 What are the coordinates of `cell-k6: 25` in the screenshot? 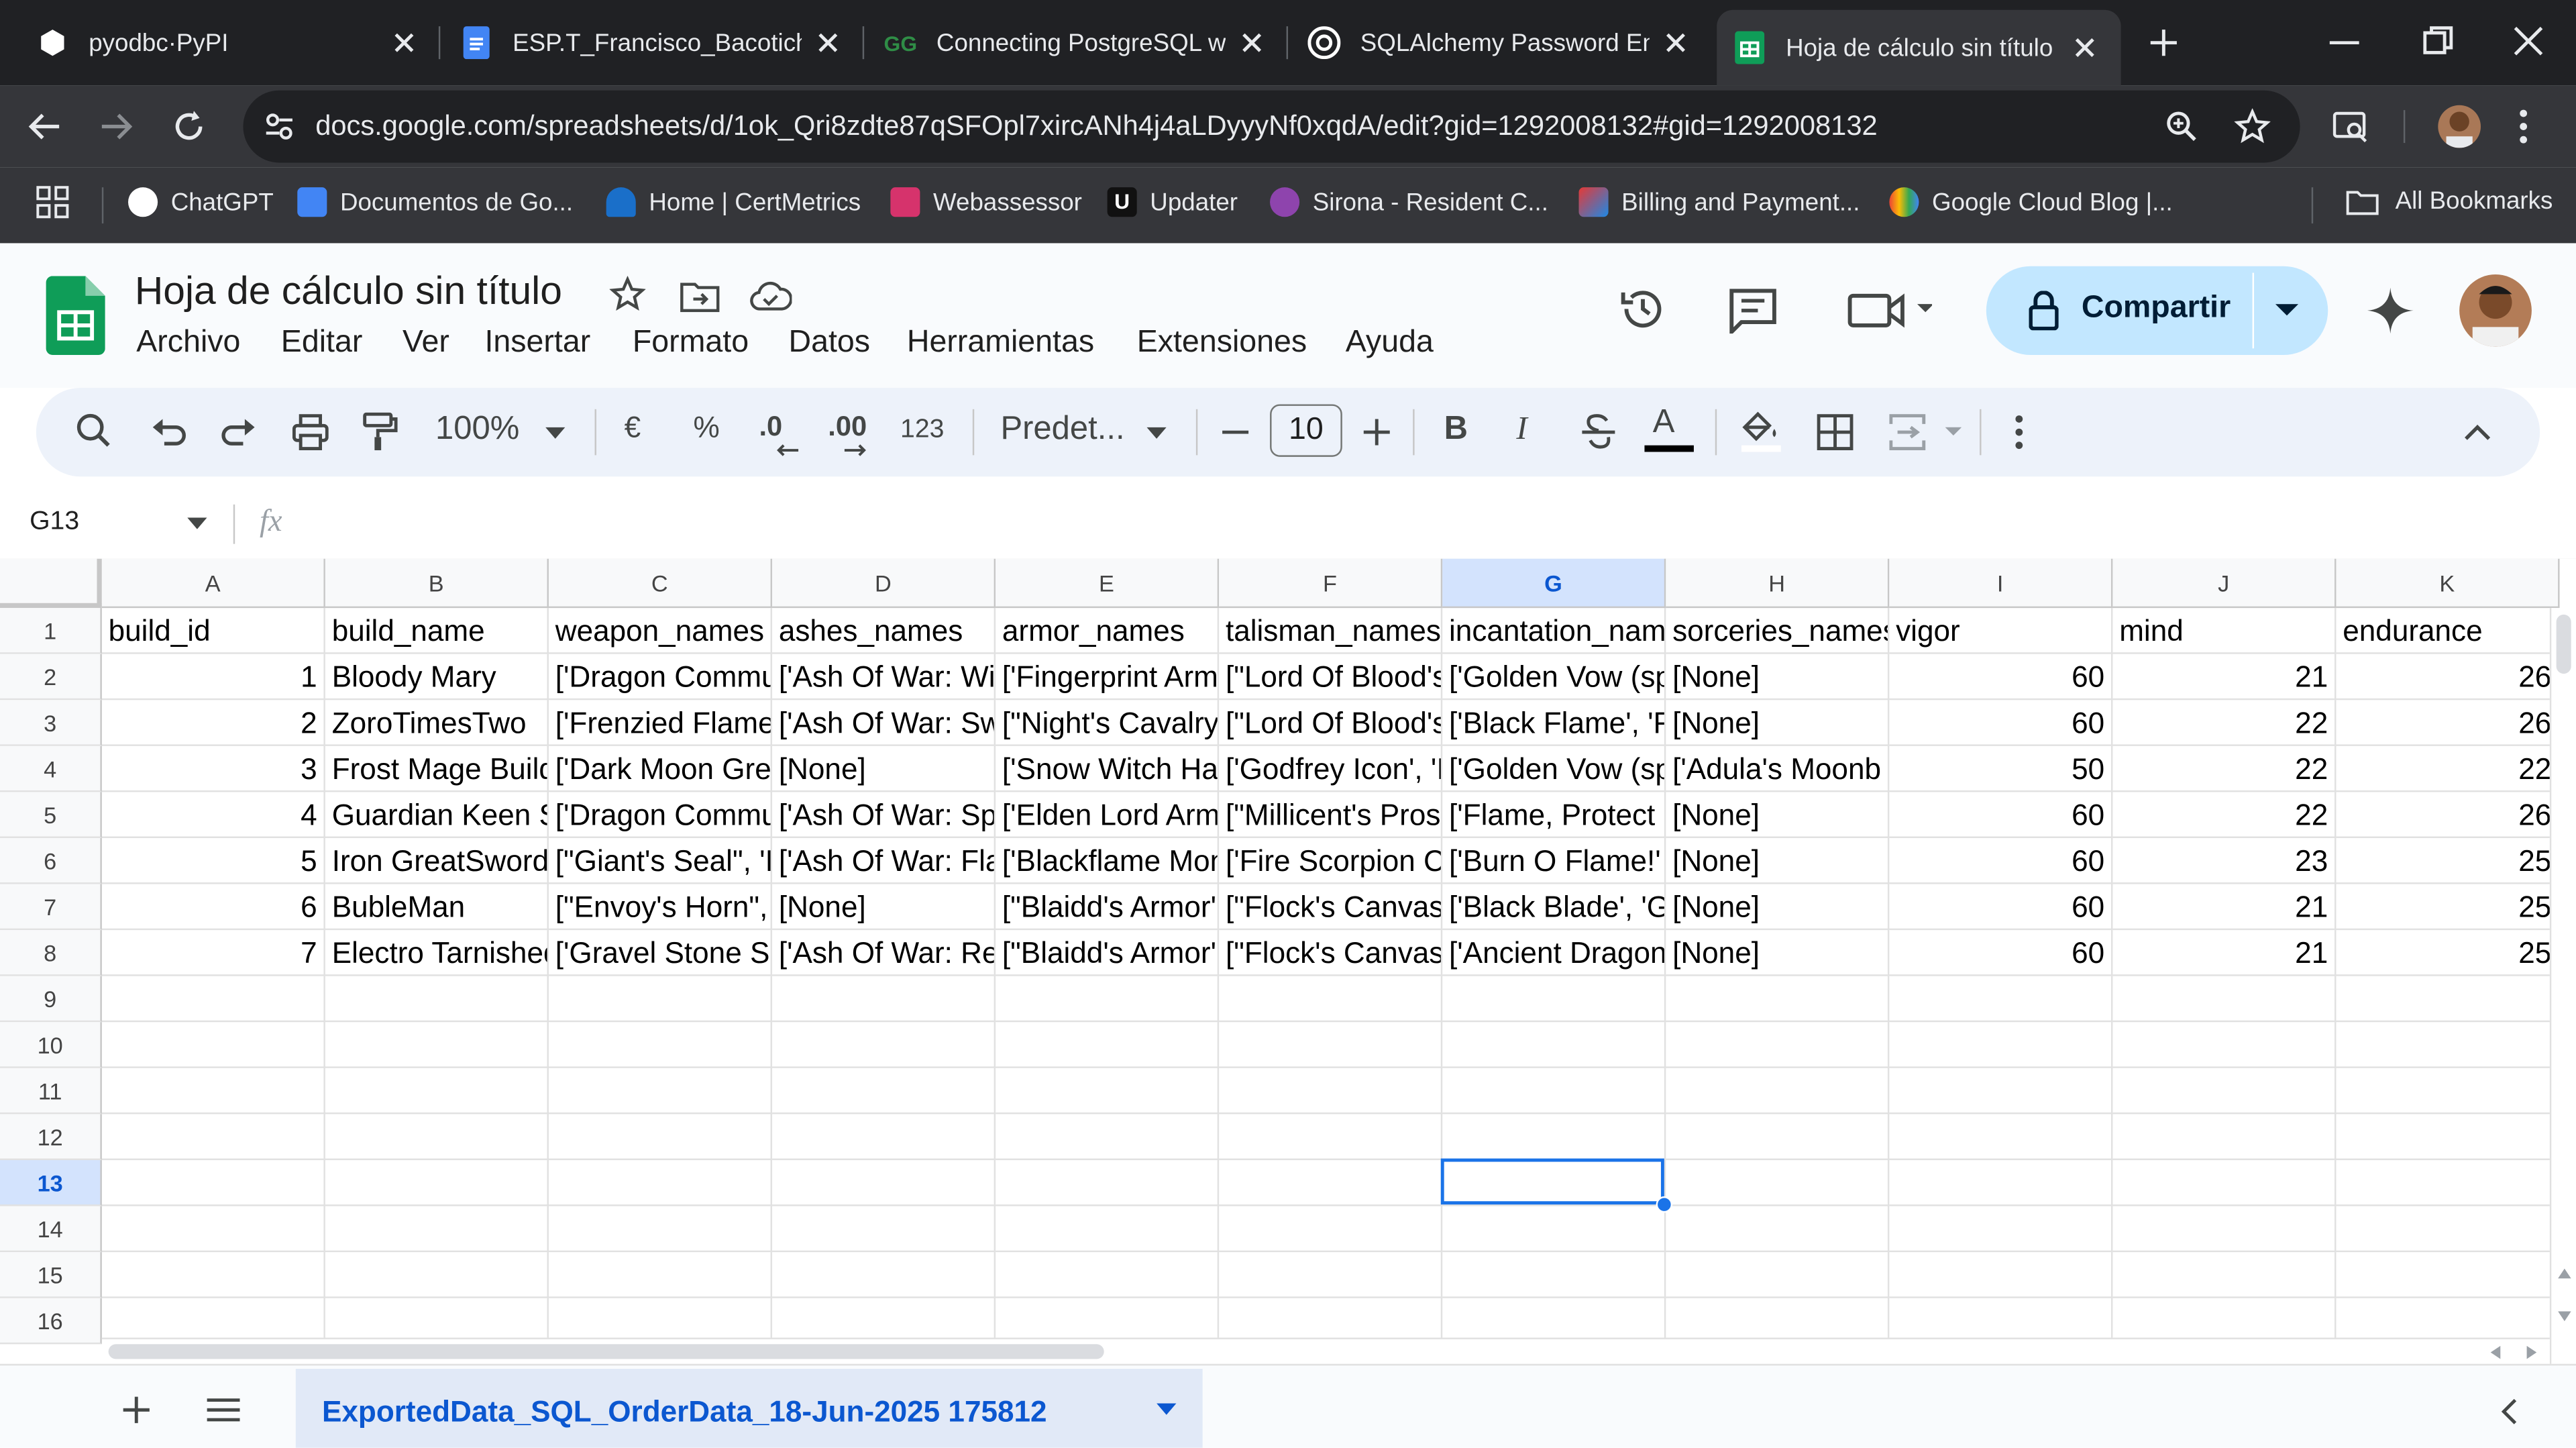 It's located at (2448, 860).